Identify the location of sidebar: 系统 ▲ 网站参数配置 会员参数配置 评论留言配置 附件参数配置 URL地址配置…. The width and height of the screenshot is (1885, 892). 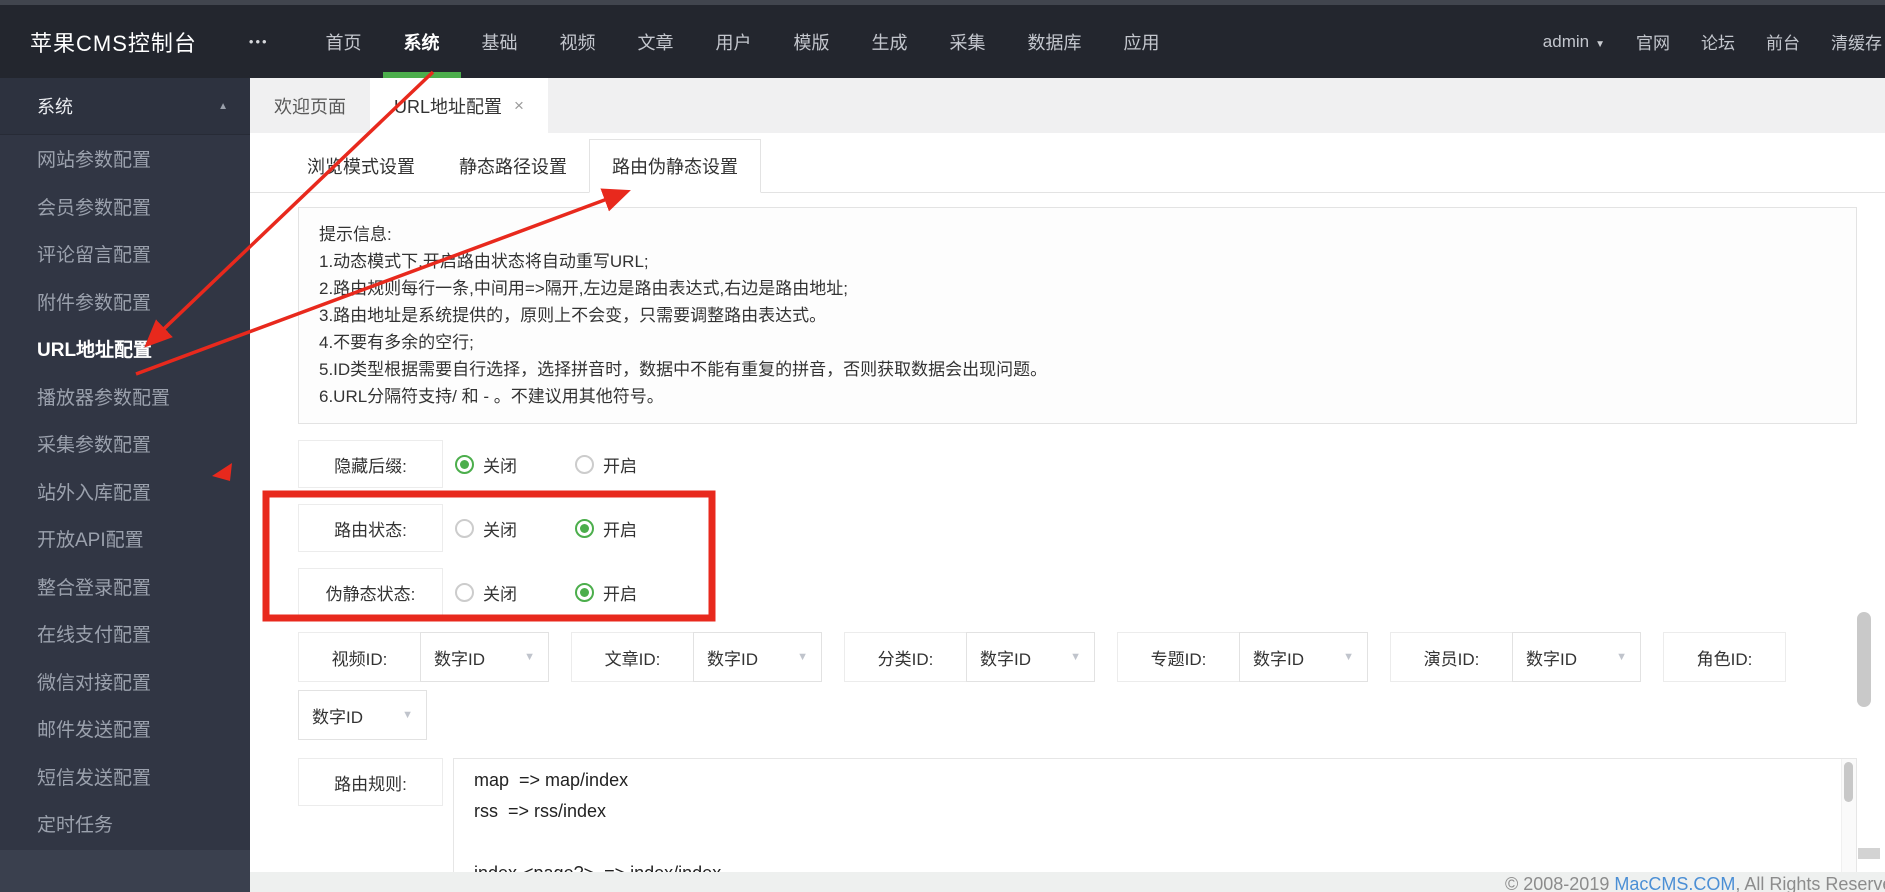
(125, 485).